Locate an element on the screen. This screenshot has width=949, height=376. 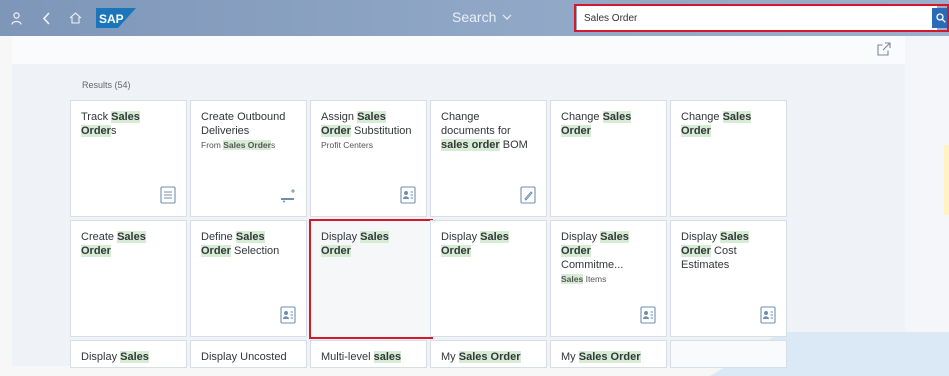
tile-title: Change documents for sales order BOM is located at coordinates (488, 131).